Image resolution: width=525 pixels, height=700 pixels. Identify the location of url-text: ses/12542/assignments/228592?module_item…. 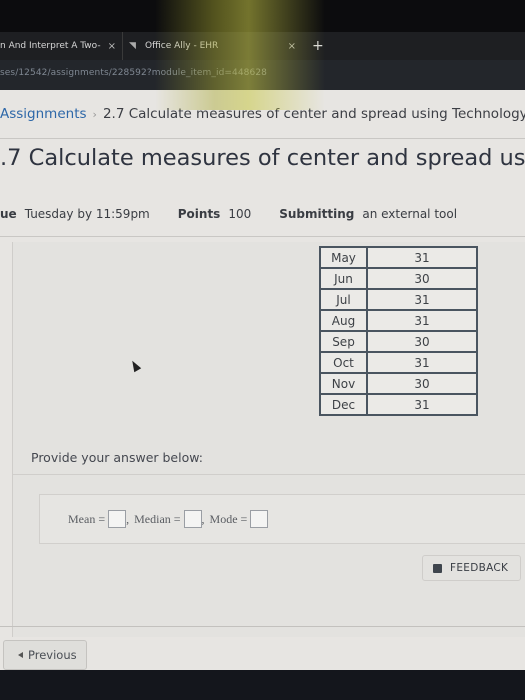
(133, 73).